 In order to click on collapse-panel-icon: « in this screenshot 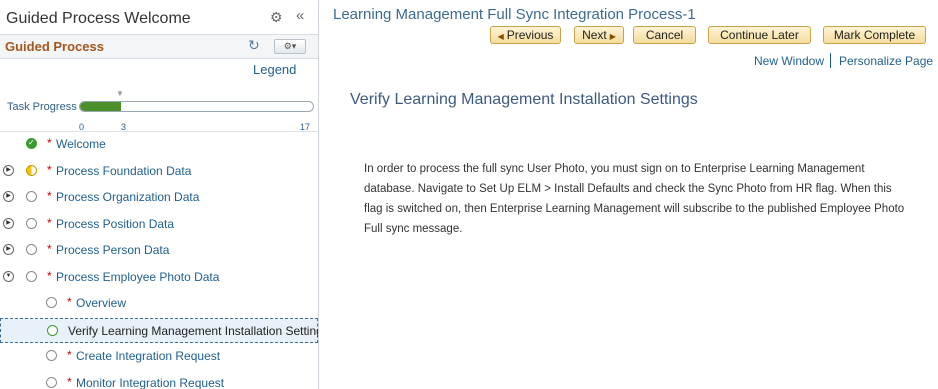, I will do `click(300, 15)`.